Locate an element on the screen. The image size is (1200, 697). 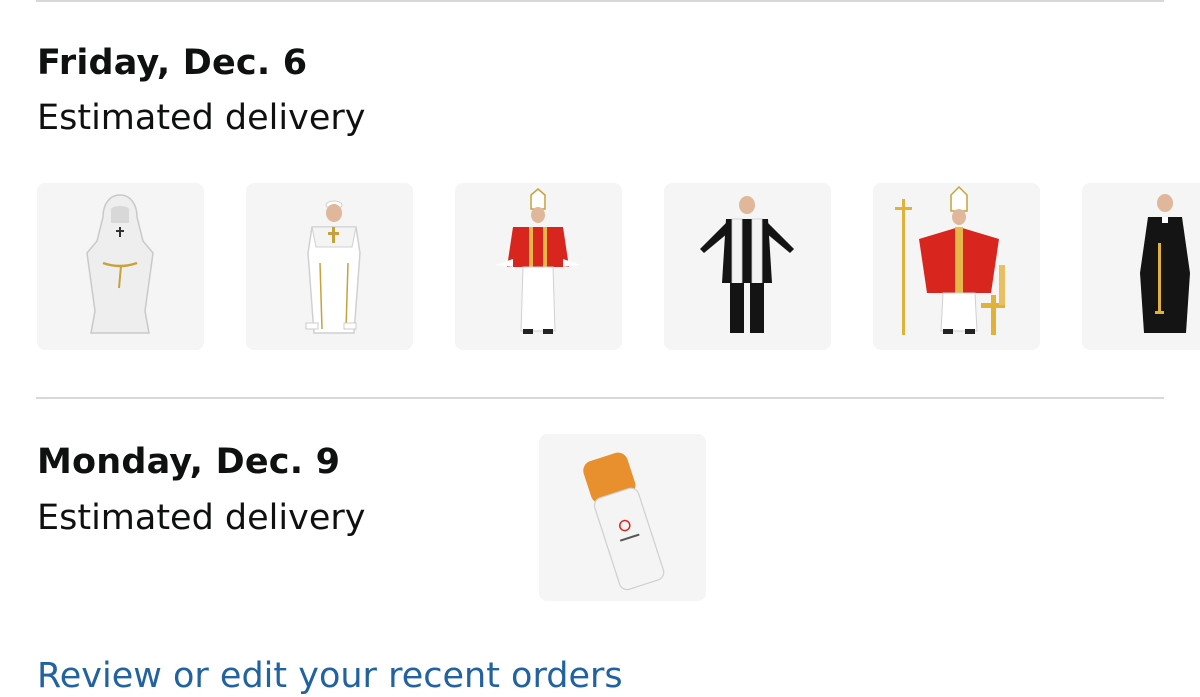
product-thumbnail-black-priest-cassock is located at coordinates (1141, 266).